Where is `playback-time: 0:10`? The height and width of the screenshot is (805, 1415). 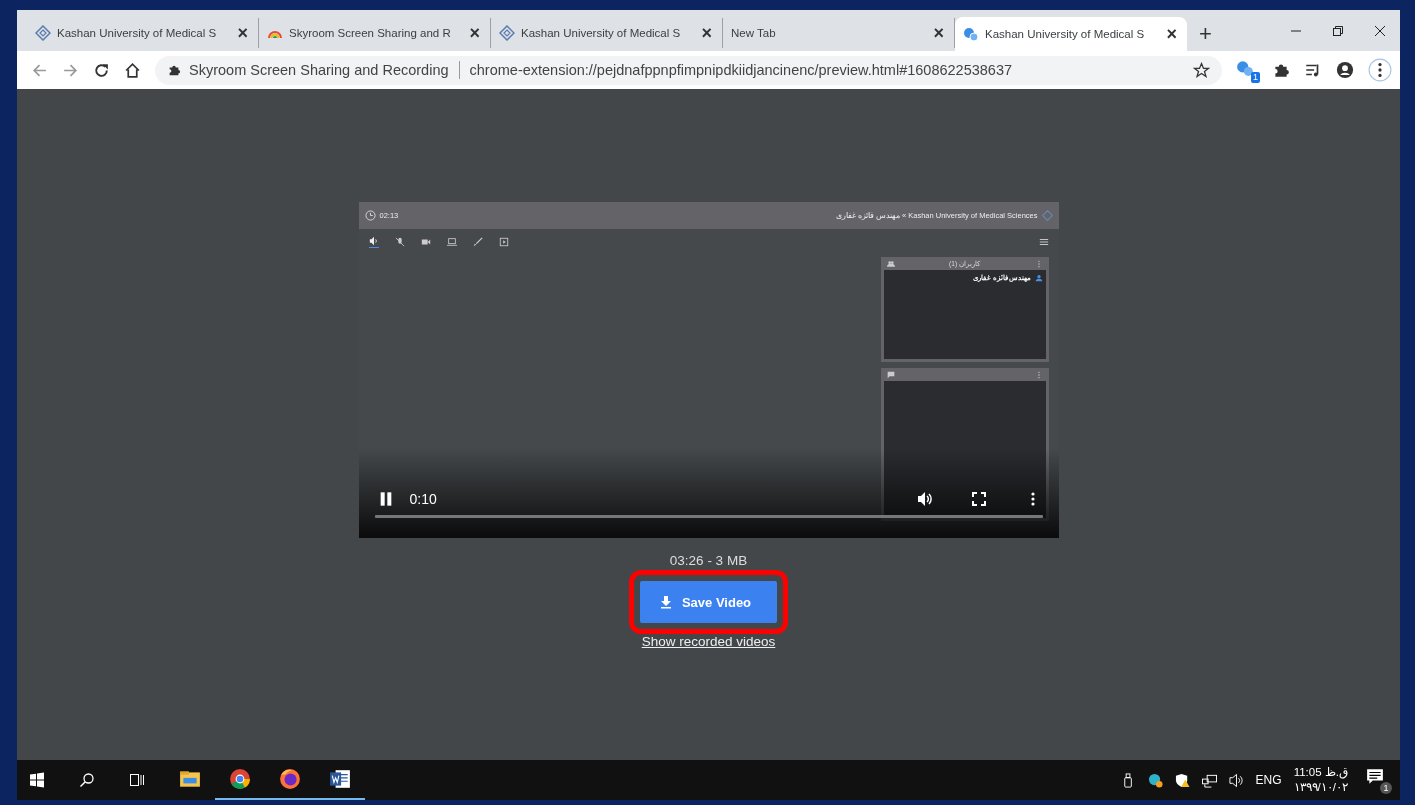 playback-time: 0:10 is located at coordinates (423, 499).